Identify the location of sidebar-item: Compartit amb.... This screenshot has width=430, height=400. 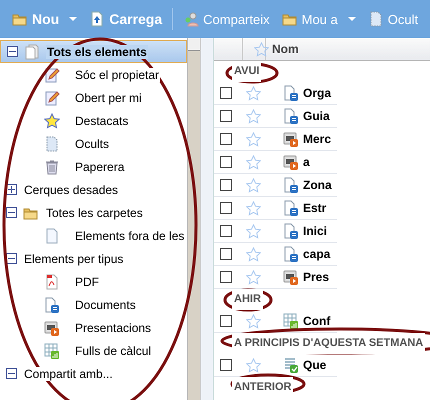
(93, 373).